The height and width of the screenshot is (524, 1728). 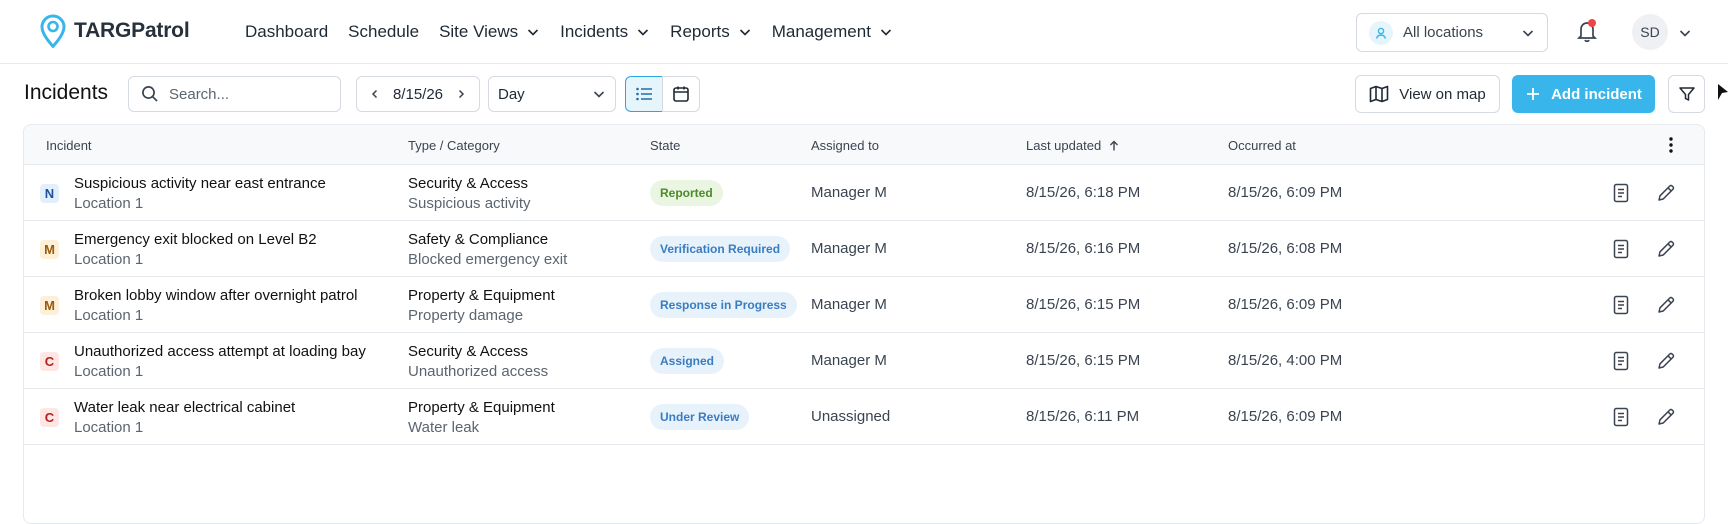 What do you see at coordinates (49, 193) in the screenshot?
I see `priority-badge: N` at bounding box center [49, 193].